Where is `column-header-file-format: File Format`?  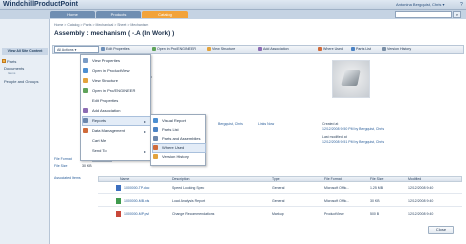
column-header-file-format: File Format is located at coordinates (333, 179).